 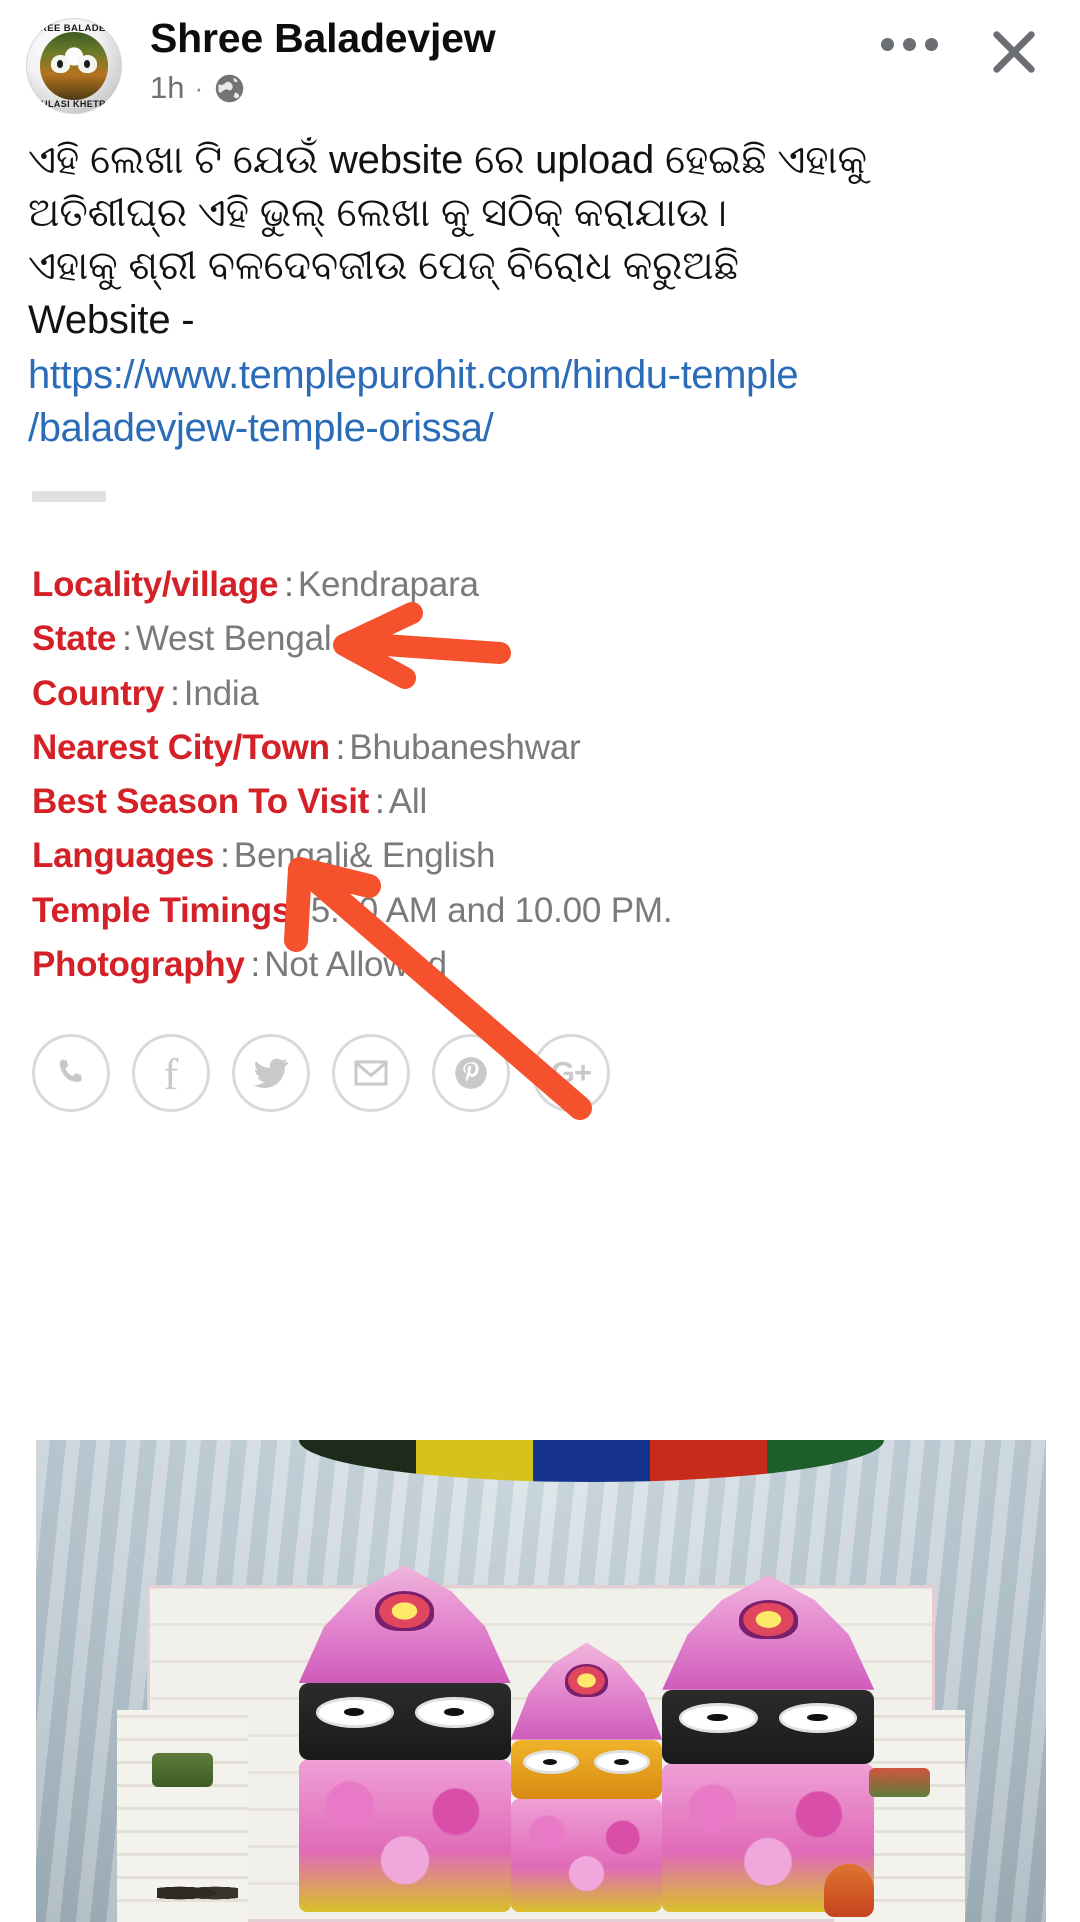 What do you see at coordinates (74, 104) in the screenshot?
I see `avatar-ring-bottom-text: TULASI KHETRA` at bounding box center [74, 104].